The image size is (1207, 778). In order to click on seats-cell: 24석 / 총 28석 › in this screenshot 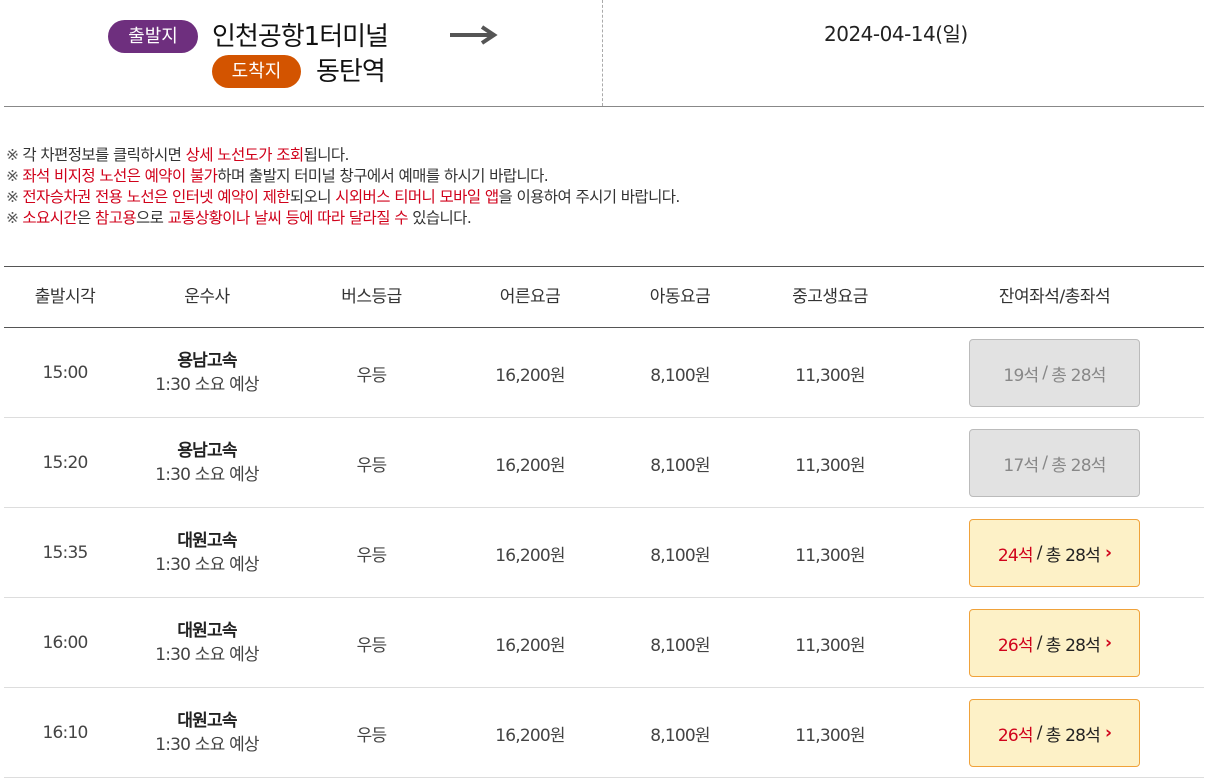, I will do `click(1054, 553)`.